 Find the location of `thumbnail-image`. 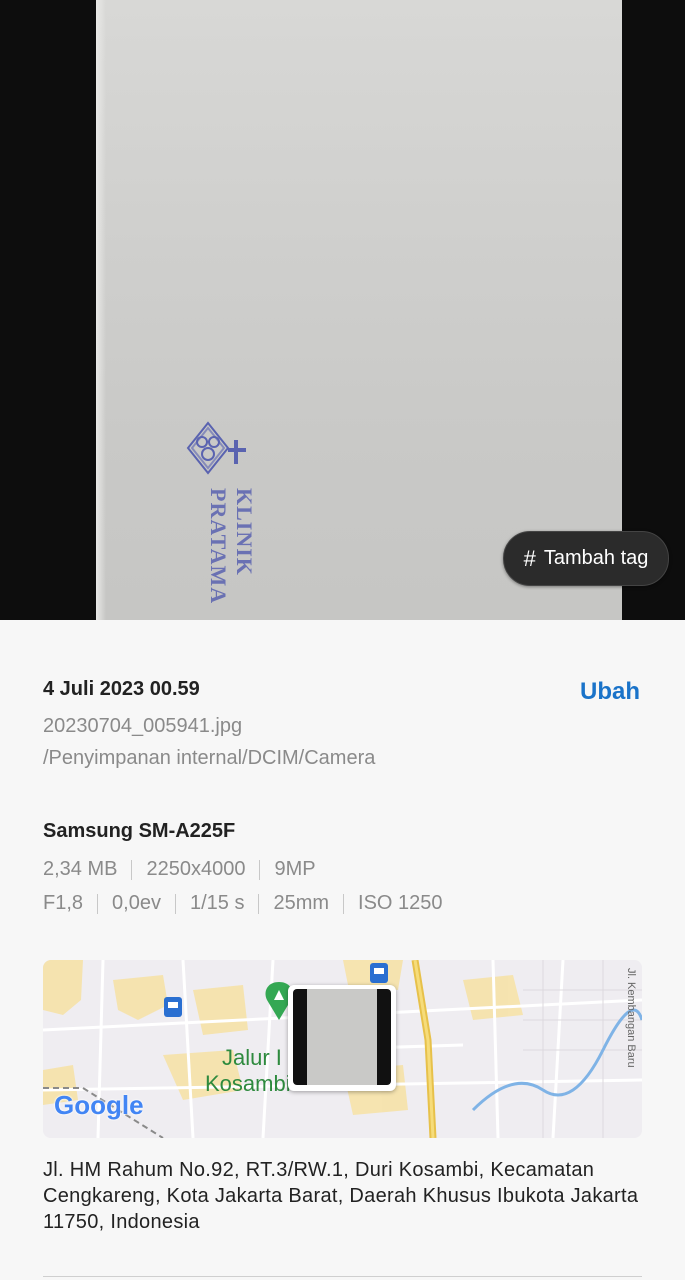

thumbnail-image is located at coordinates (342, 1037).